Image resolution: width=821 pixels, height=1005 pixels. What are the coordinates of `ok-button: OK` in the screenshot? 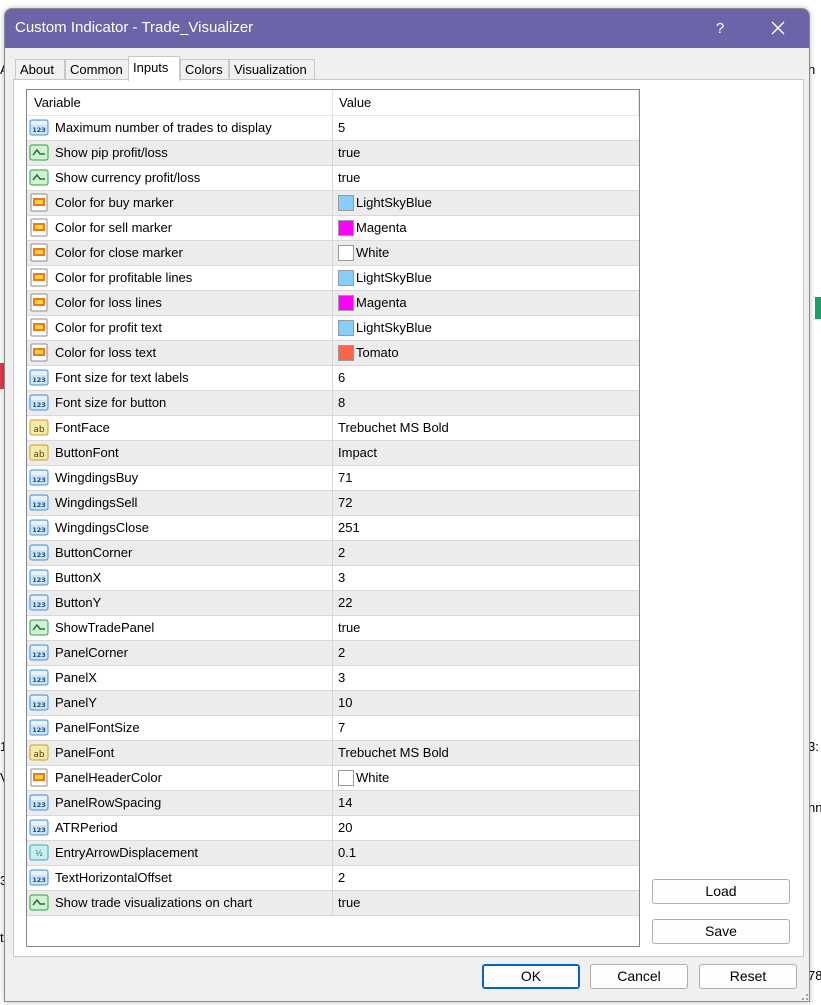 It's located at (531, 976).